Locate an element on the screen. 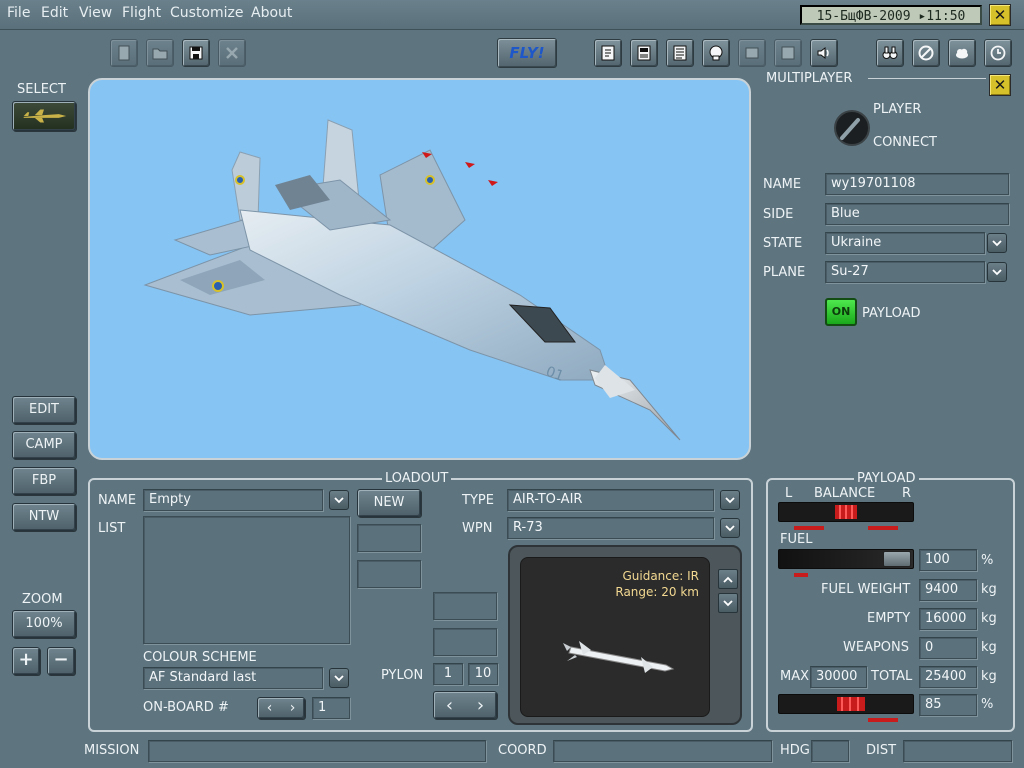  total-weight-value: 25400 is located at coordinates (948, 677).